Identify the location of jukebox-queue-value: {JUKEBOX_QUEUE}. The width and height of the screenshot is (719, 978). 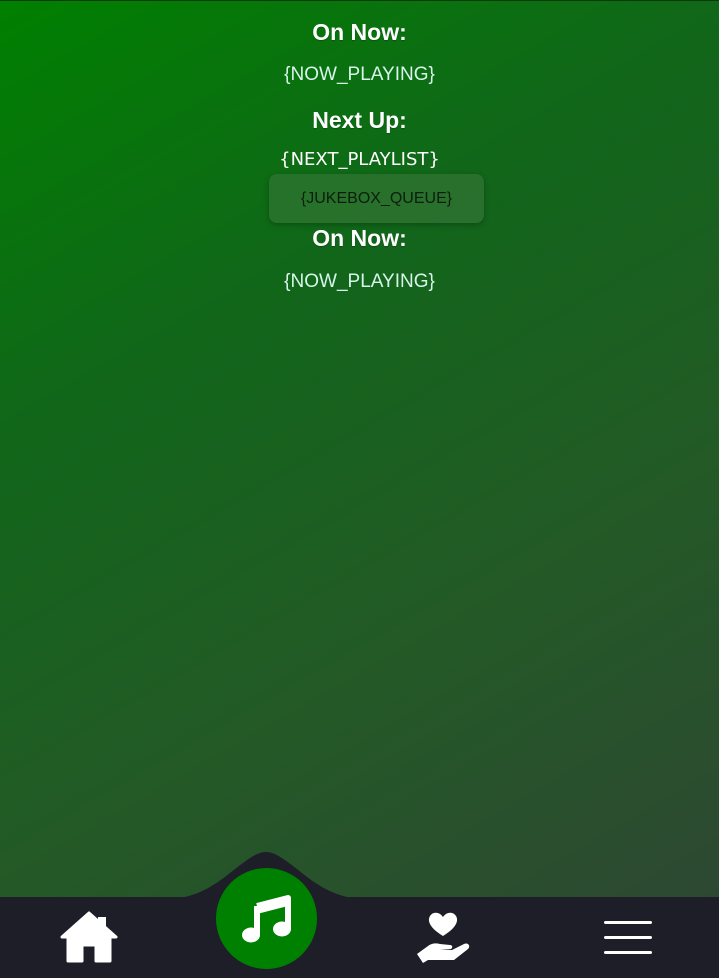
(376, 198).